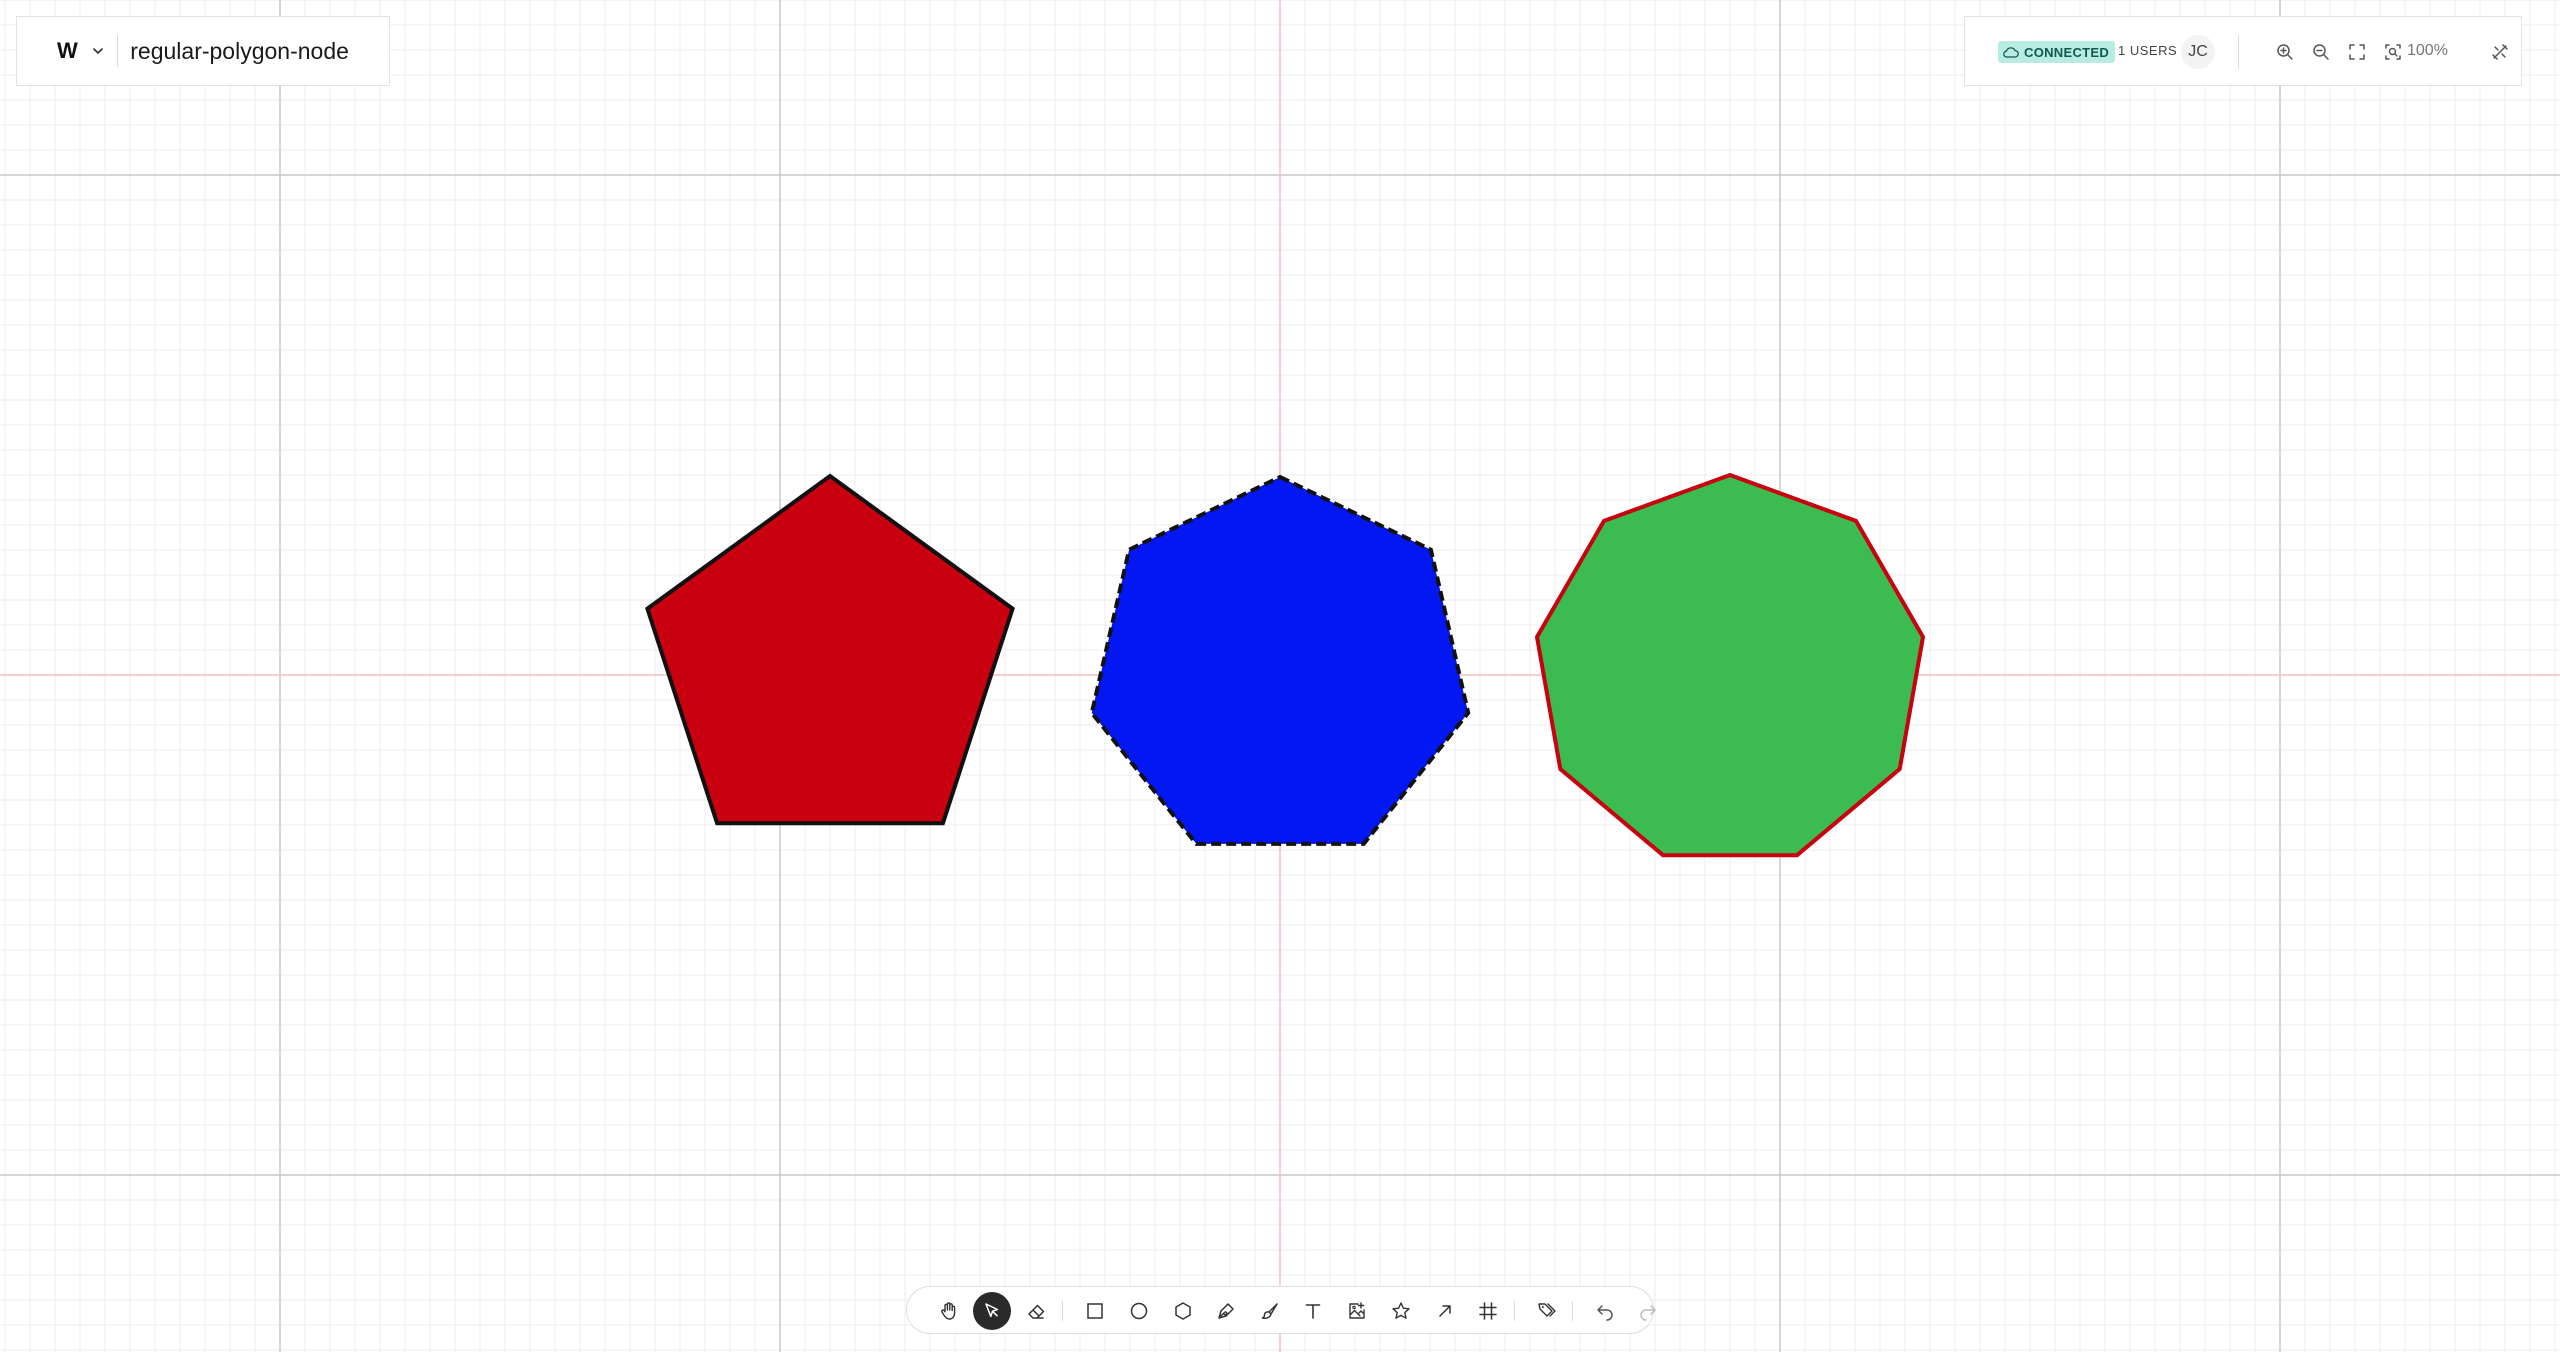  I want to click on avatar-initials: JC, so click(2198, 51).